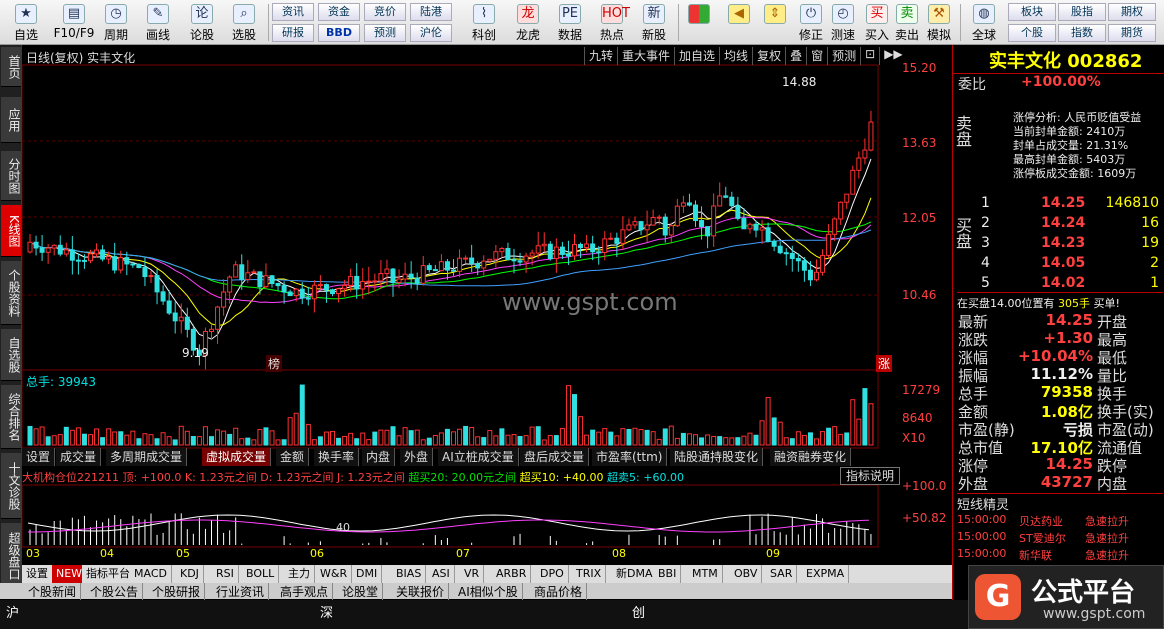 The height and width of the screenshot is (629, 1164). I want to click on f10-button: ▤ F10/F9, so click(74, 22).